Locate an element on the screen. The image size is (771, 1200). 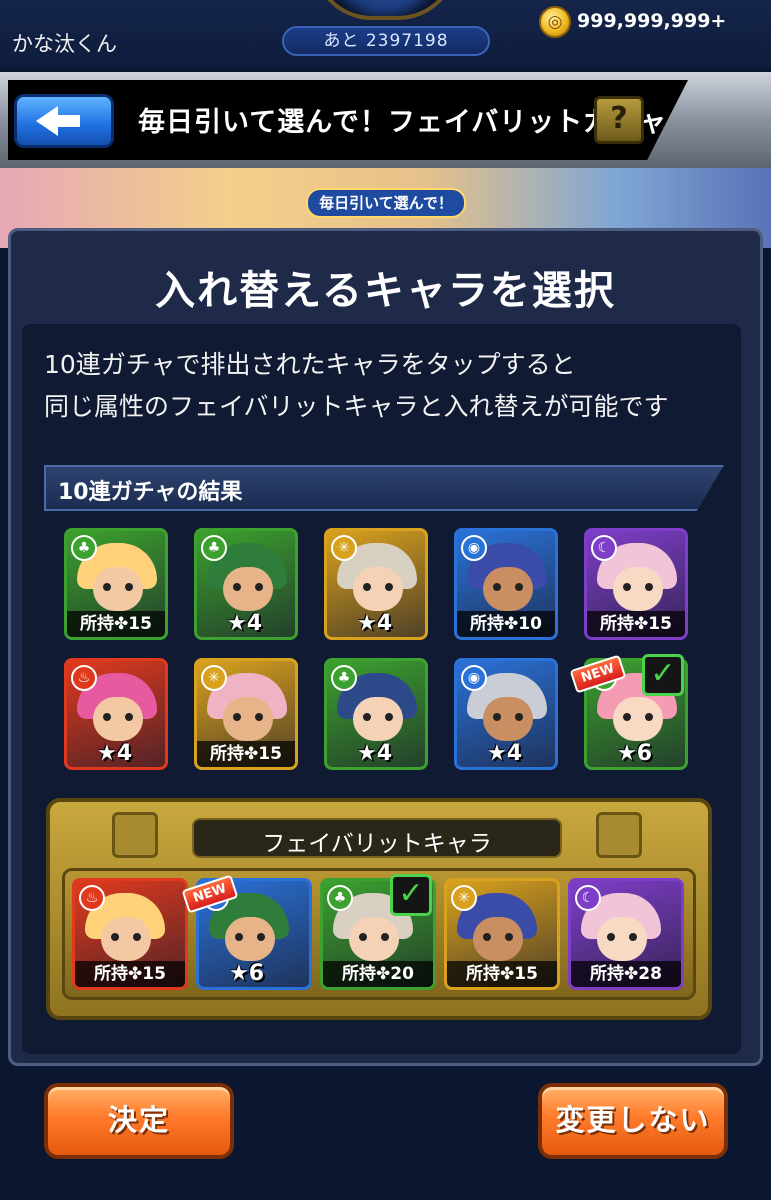
result-card: ◉ ★4 is located at coordinates (506, 714).